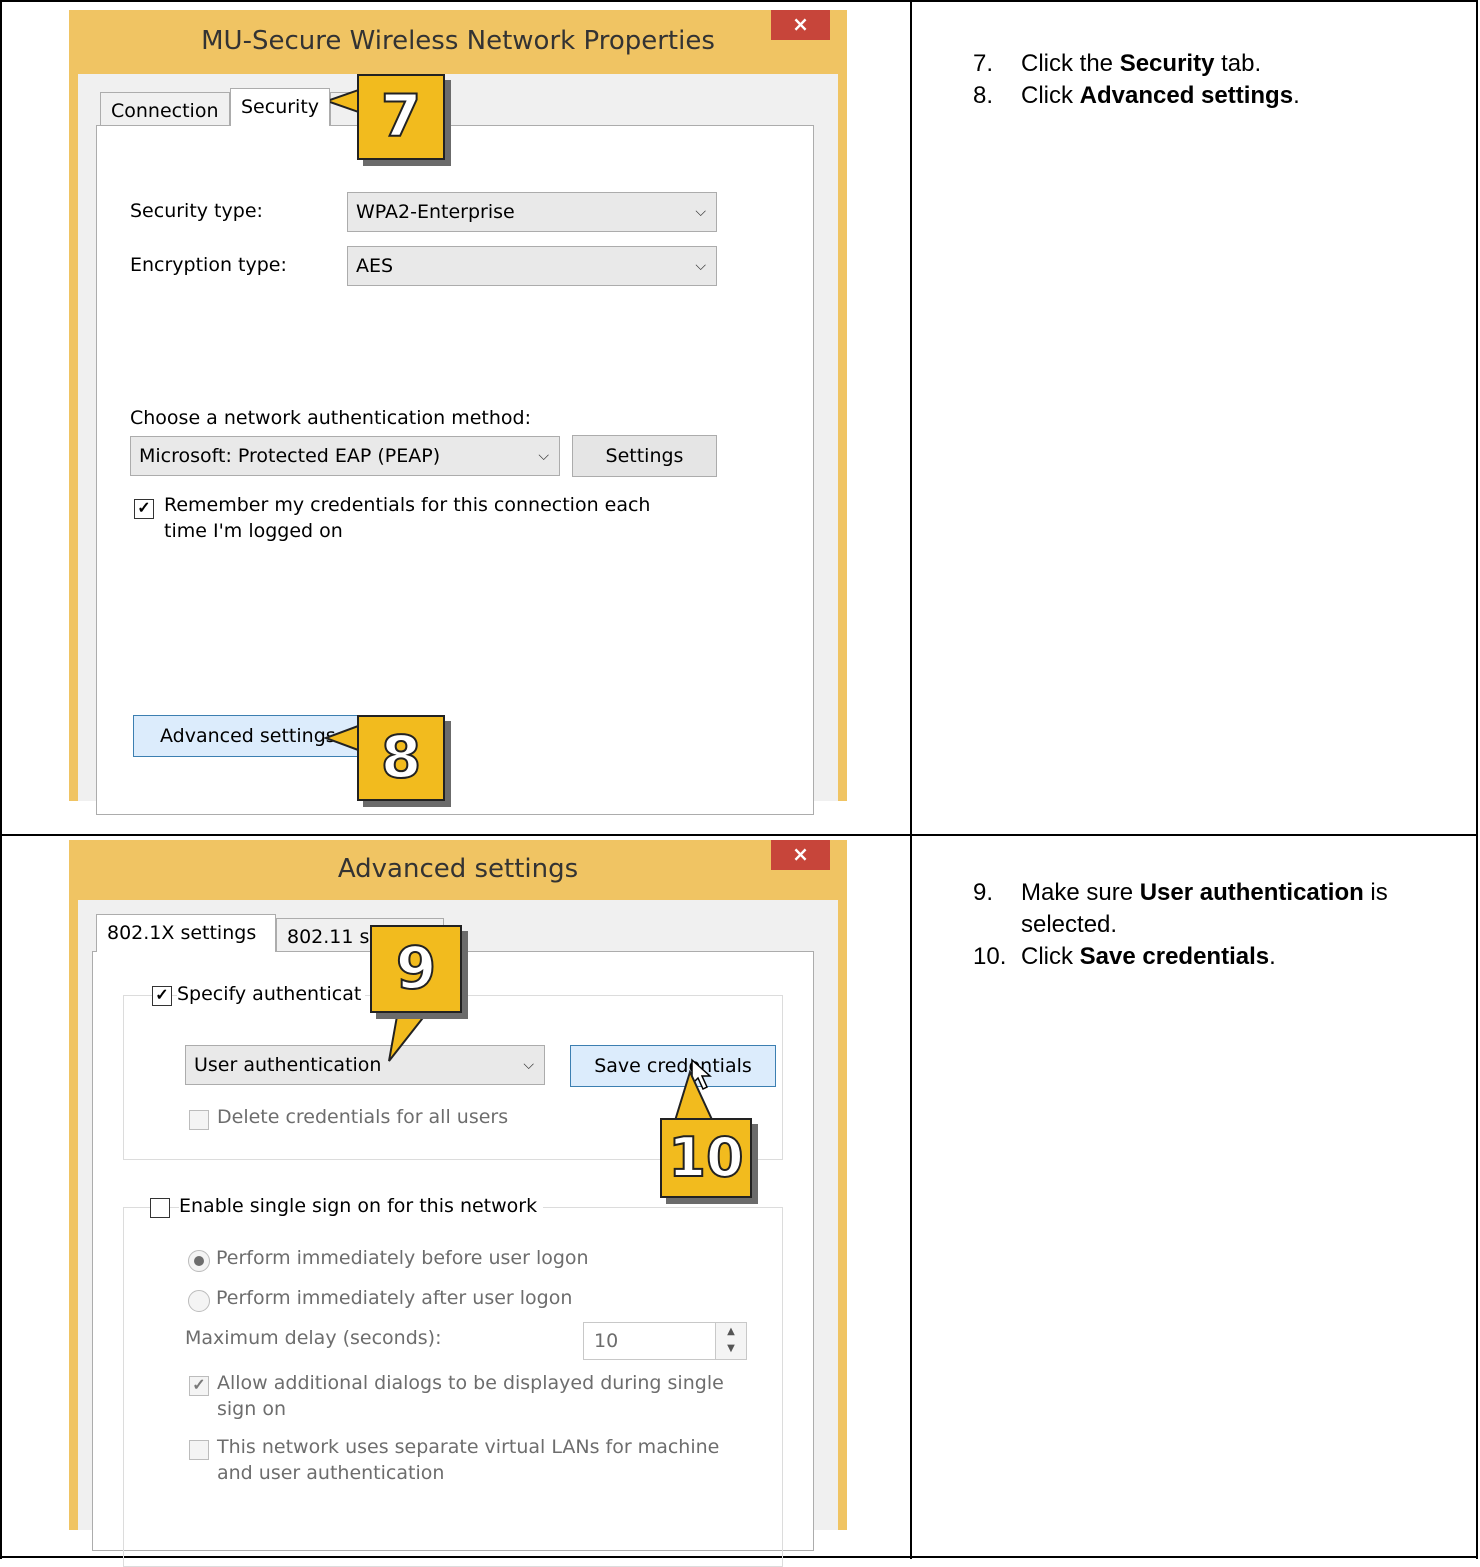 This screenshot has width=1480, height=1567. I want to click on encryption-type-label: Encryption type:, so click(208, 265).